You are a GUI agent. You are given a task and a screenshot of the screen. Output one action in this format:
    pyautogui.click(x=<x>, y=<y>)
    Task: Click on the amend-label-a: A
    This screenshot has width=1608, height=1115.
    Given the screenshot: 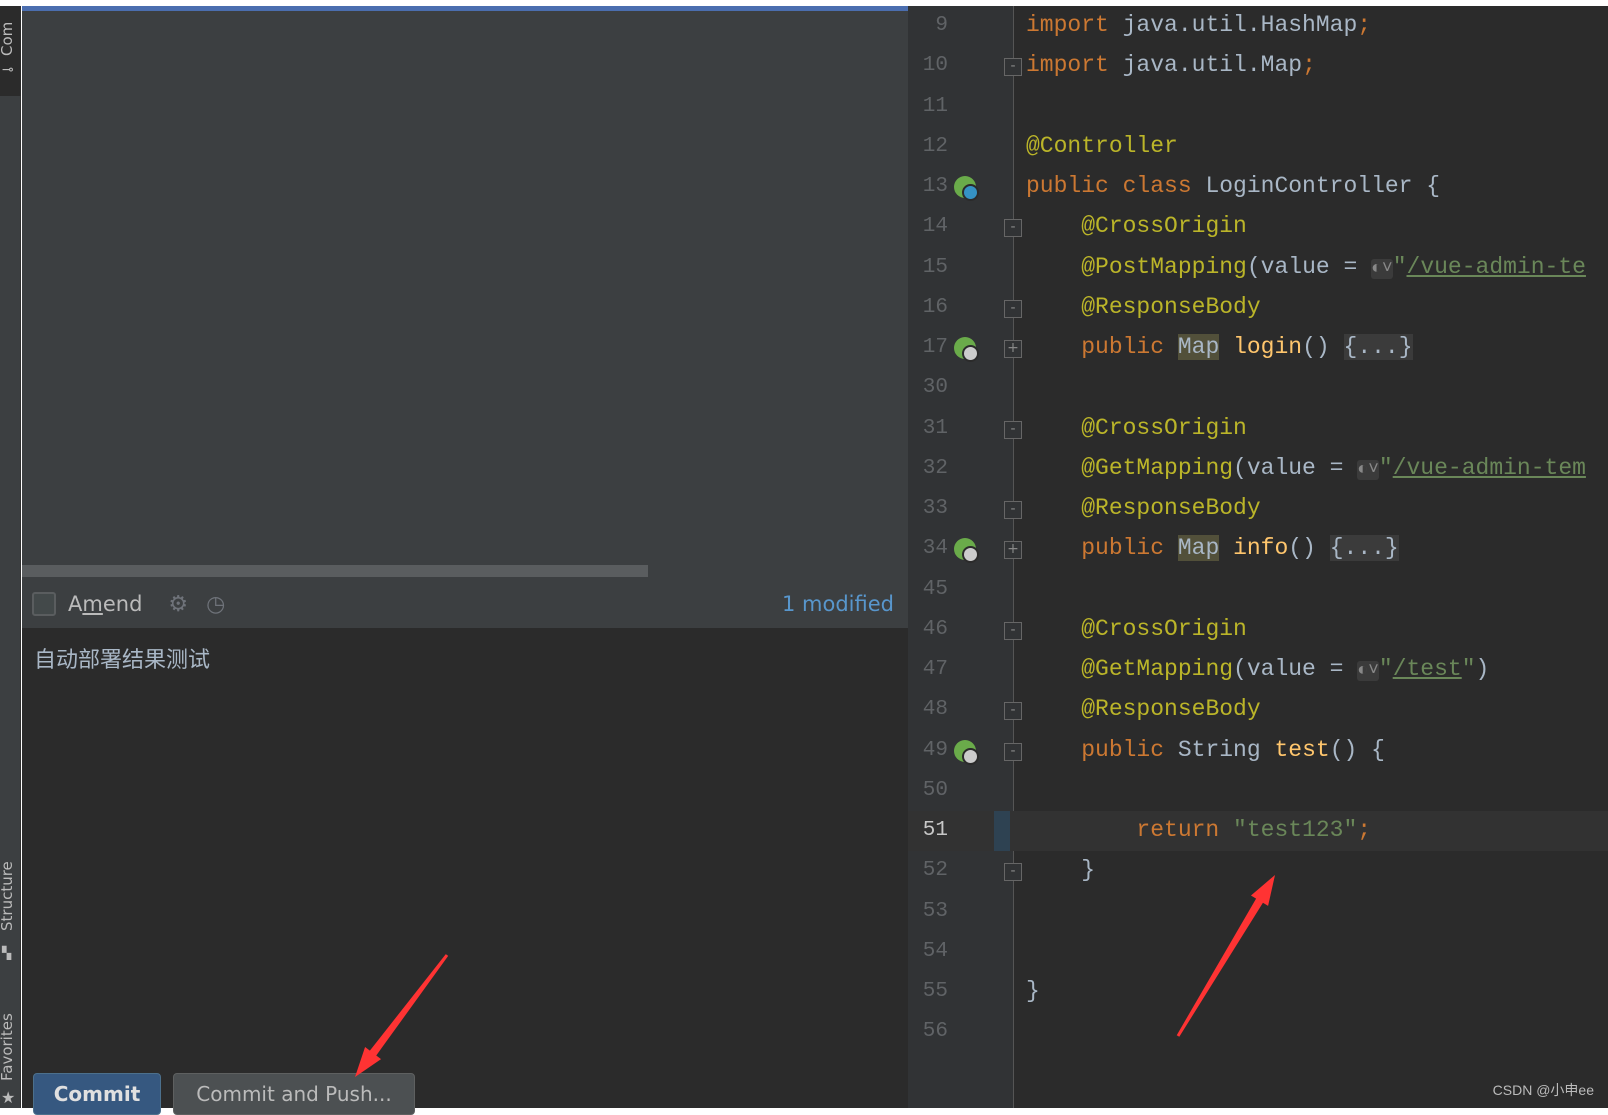 What is the action you would take?
    pyautogui.click(x=75, y=604)
    